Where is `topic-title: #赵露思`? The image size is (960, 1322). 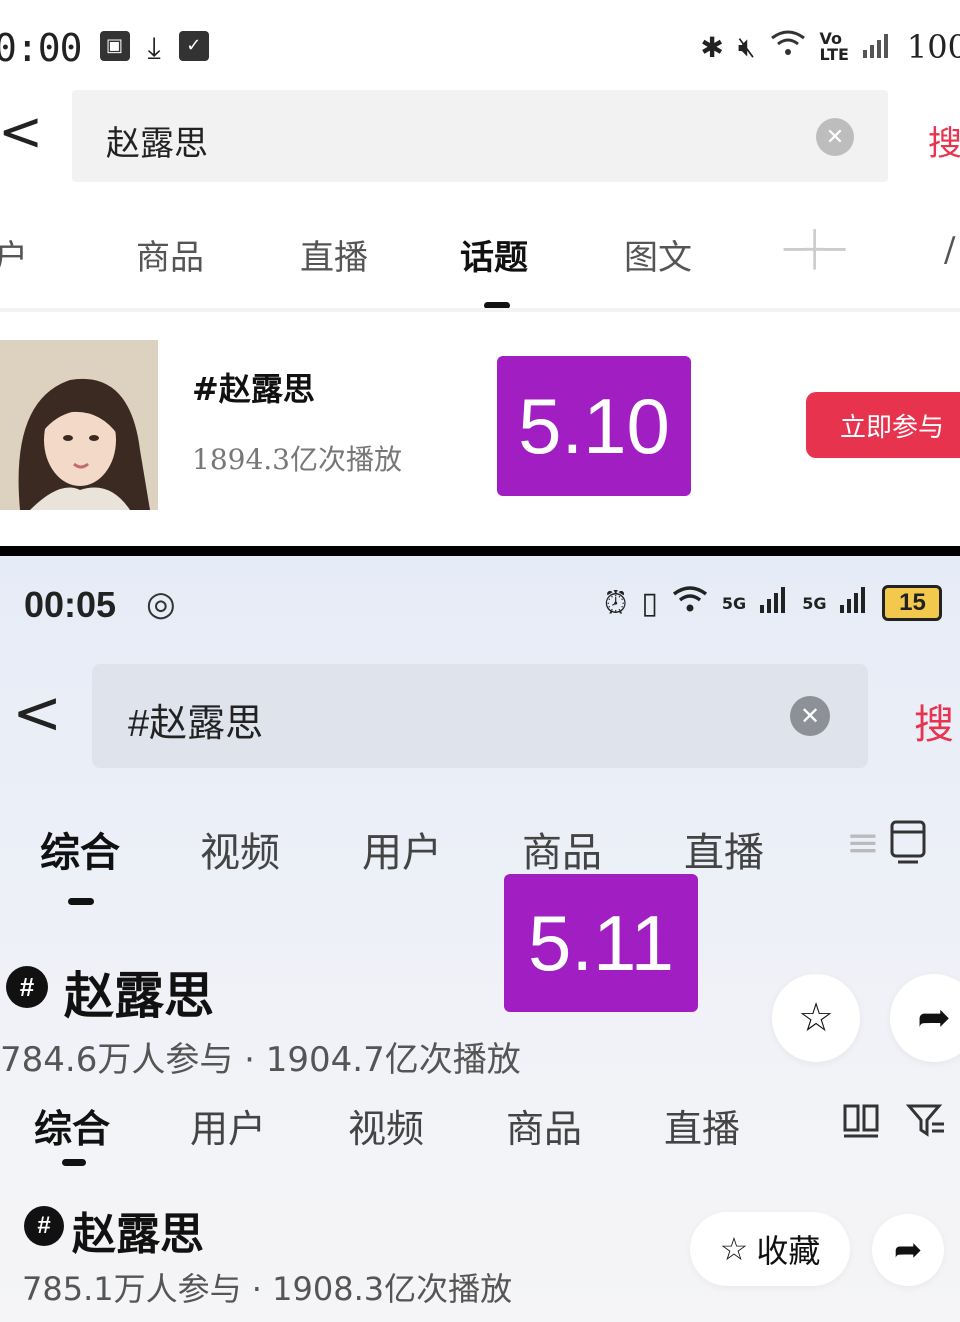
topic-title: #赵露思 is located at coordinates (253, 387).